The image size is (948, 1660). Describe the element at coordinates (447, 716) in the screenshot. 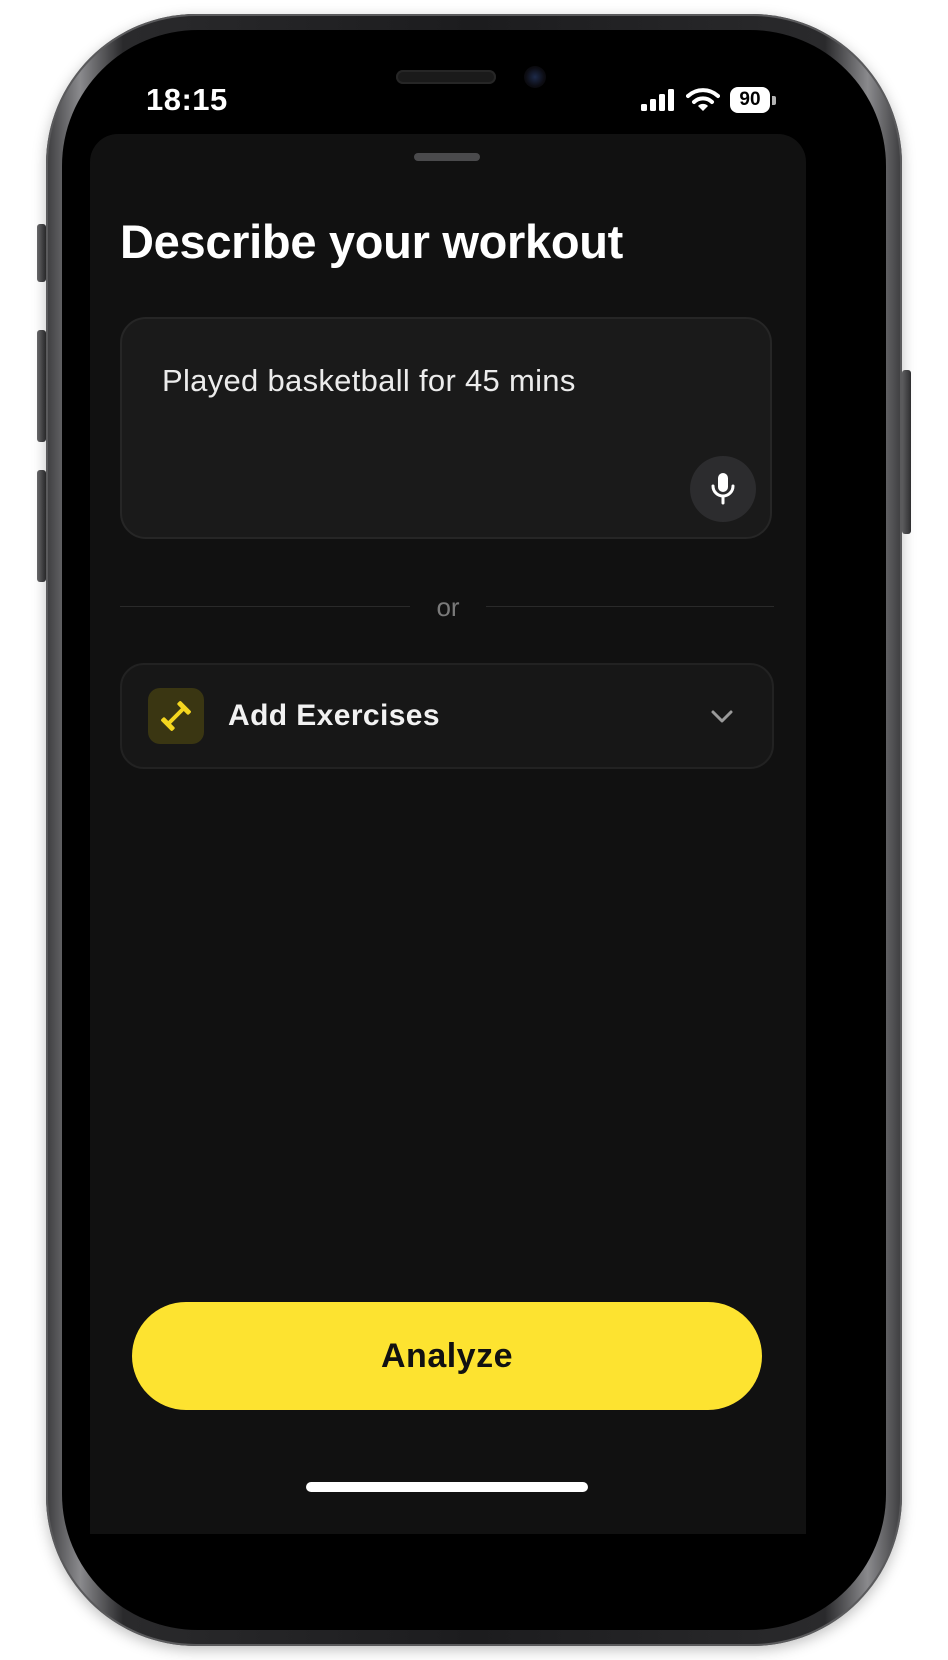

I see `add-exercises-dropdown` at that location.